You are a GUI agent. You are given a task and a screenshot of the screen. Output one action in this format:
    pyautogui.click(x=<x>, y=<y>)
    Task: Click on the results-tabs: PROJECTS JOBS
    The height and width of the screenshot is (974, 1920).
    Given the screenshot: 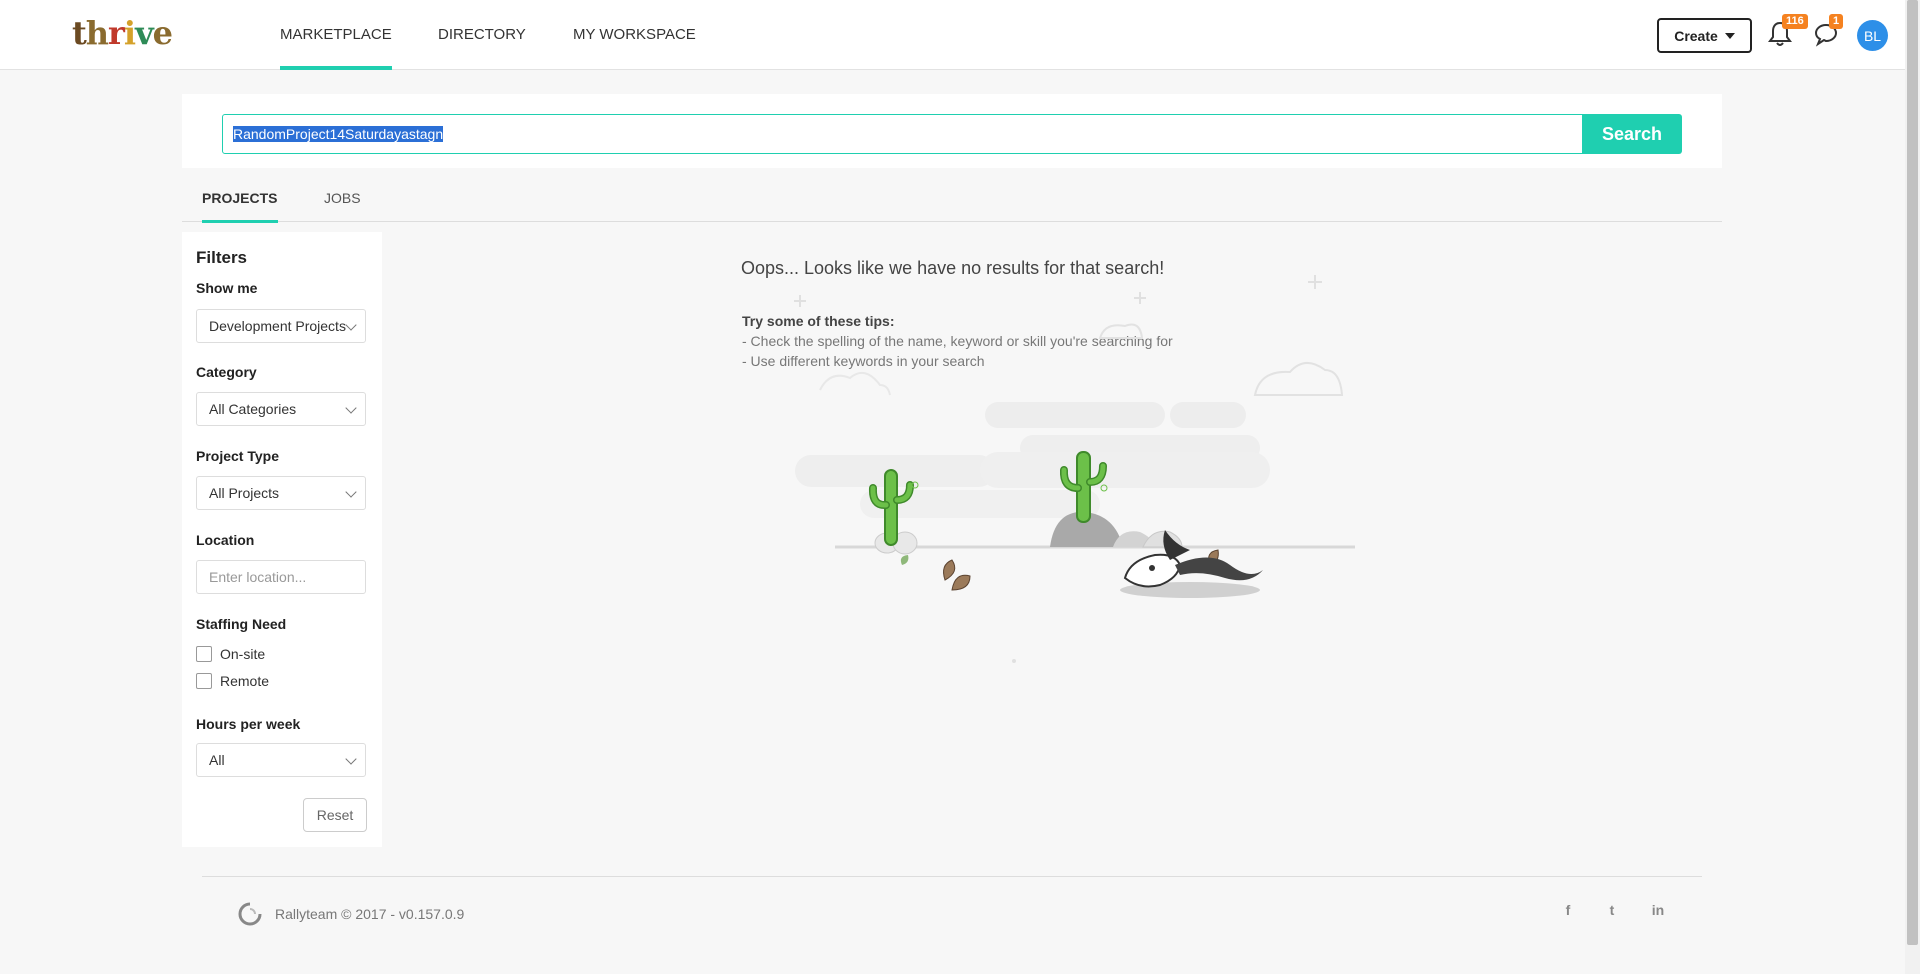 What is the action you would take?
    pyautogui.click(x=952, y=201)
    